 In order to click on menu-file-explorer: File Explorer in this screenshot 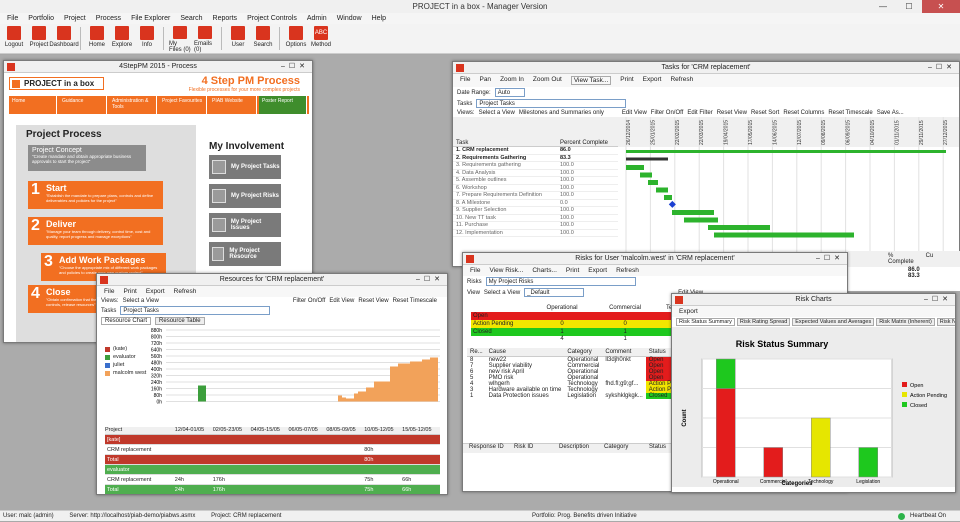, I will do `click(150, 18)`.